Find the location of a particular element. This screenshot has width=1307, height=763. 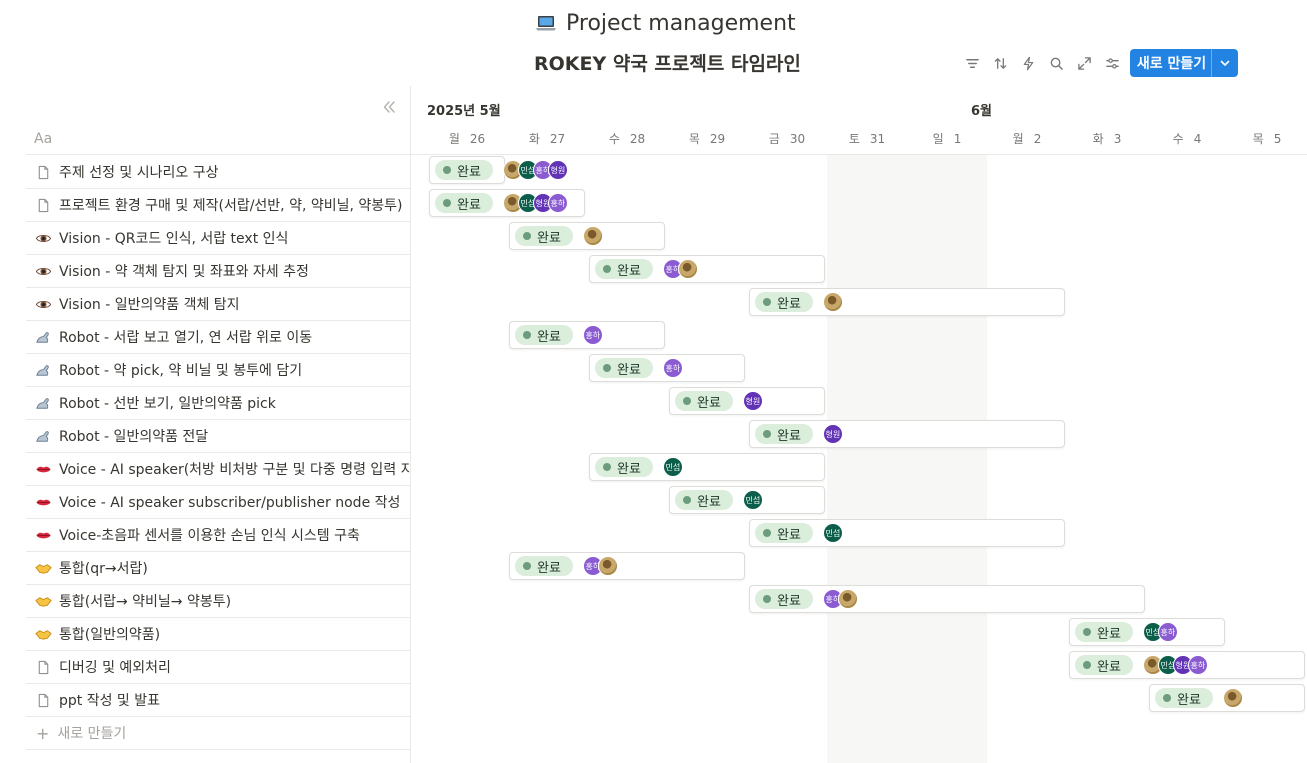

day-number: 31 is located at coordinates (877, 139).